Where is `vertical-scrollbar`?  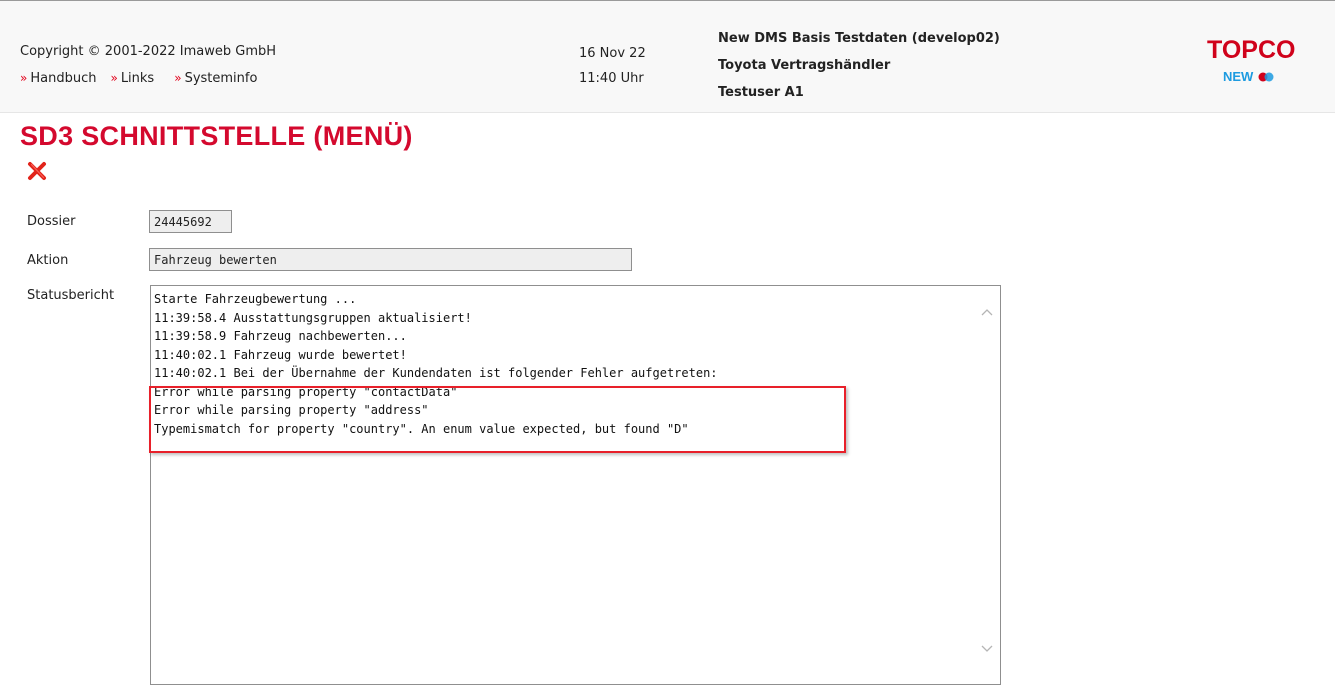 vertical-scrollbar is located at coordinates (987, 485).